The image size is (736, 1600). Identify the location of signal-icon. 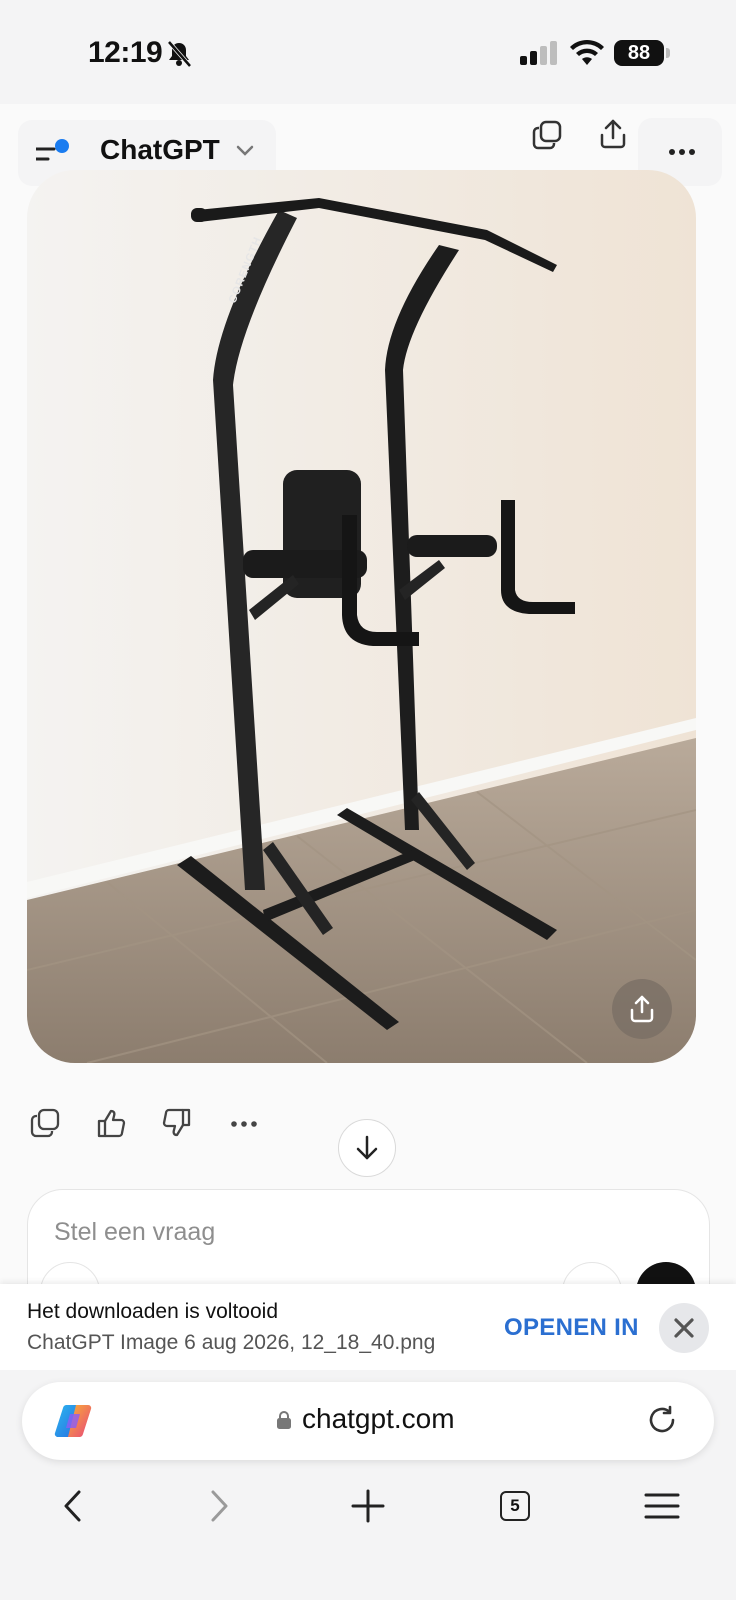
(538, 53).